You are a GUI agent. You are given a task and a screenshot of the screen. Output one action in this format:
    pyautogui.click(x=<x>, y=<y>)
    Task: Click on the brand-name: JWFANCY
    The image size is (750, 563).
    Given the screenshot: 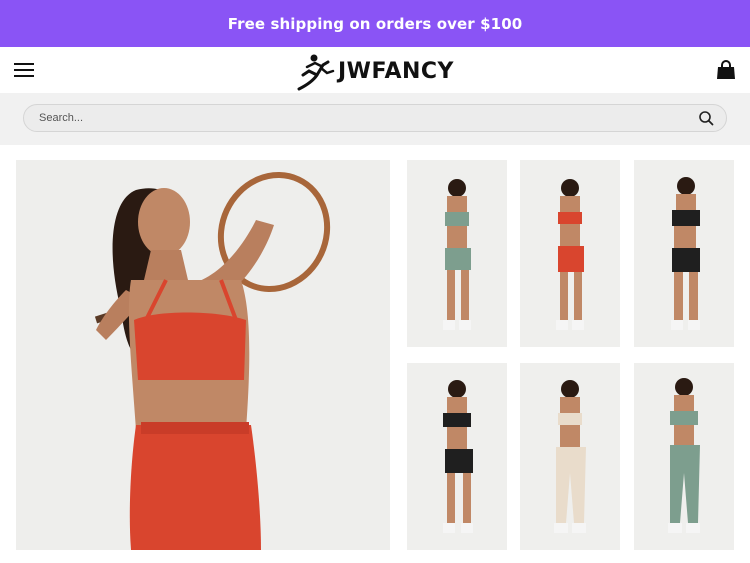 What is the action you would take?
    pyautogui.click(x=396, y=71)
    